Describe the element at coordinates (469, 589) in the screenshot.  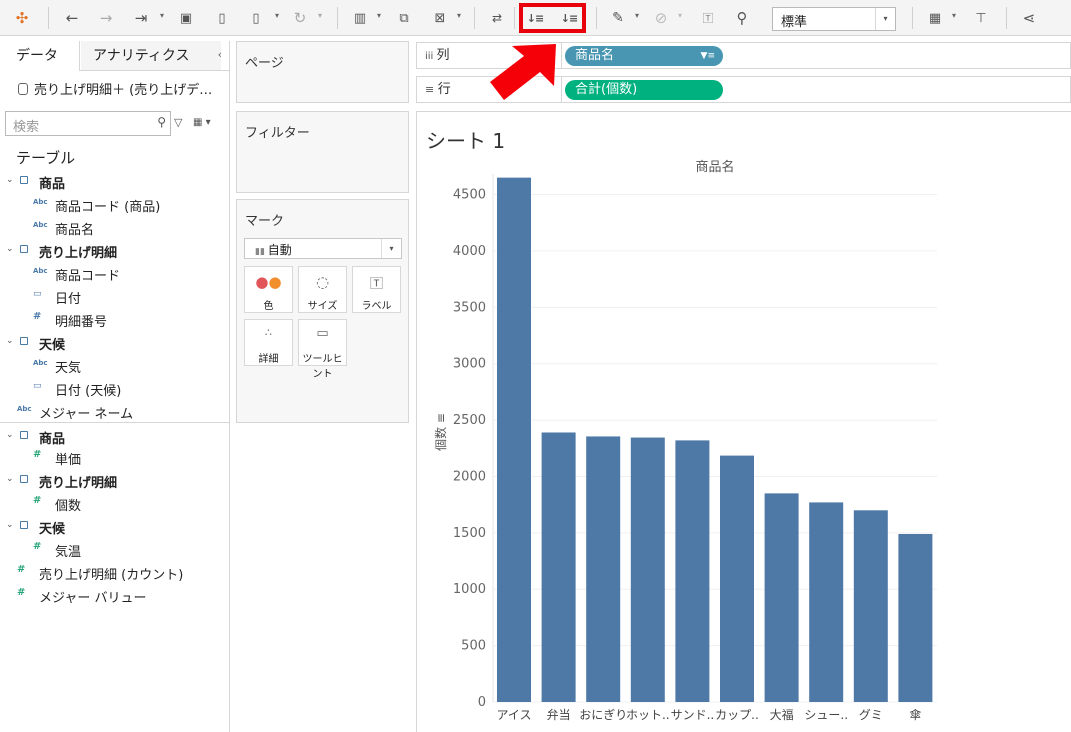
I see `y-tick-label: 1000` at that location.